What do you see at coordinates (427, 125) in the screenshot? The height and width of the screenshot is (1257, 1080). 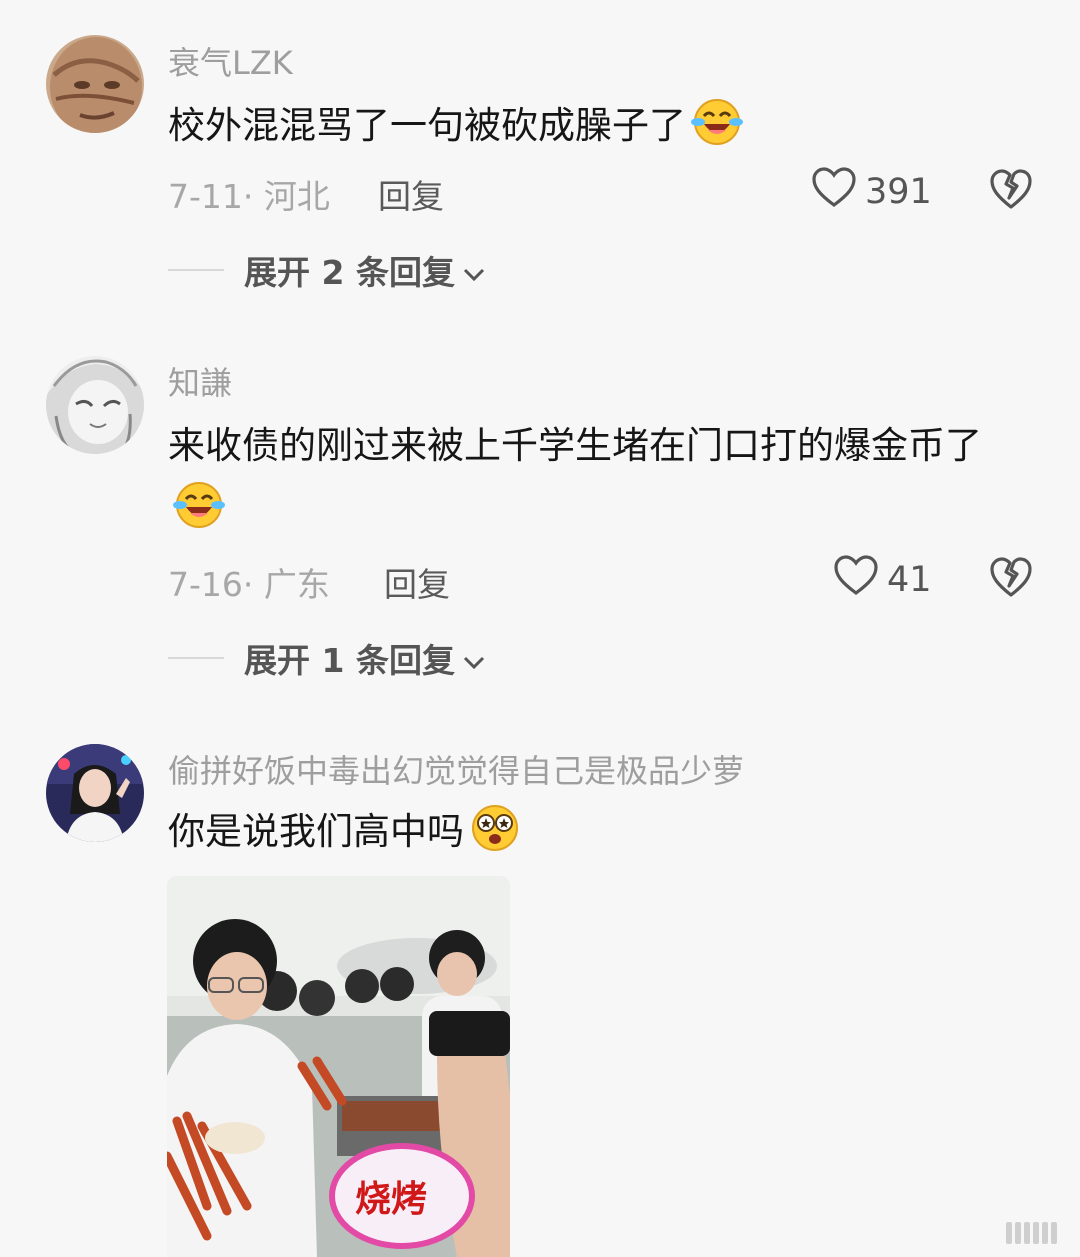 I see `comment-text-content: 校外混混骂了一句被砍成臊子了` at bounding box center [427, 125].